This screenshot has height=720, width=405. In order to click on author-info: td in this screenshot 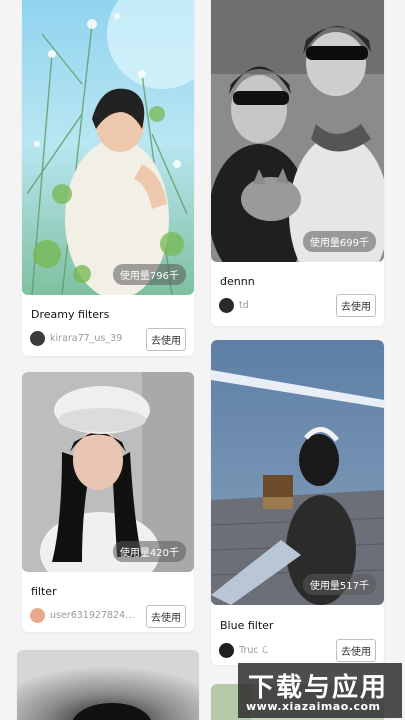, I will do `click(234, 305)`.